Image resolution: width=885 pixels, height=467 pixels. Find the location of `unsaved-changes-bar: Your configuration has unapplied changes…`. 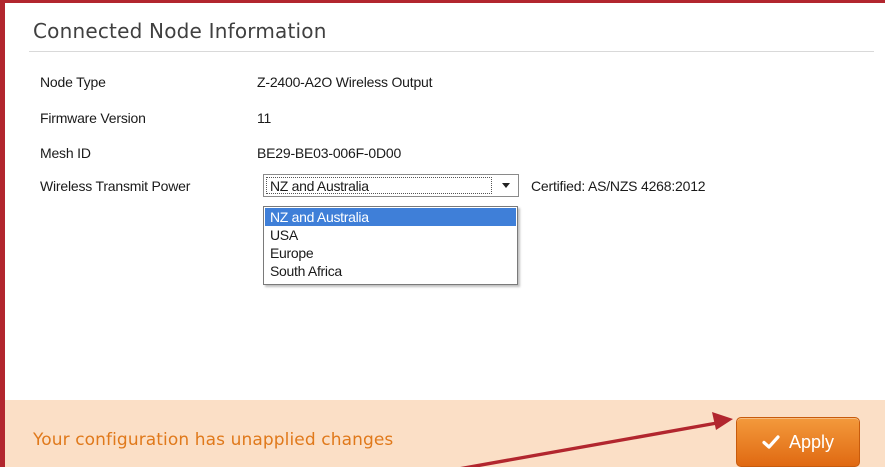

unsaved-changes-bar: Your configuration has unapplied changes… is located at coordinates (445, 433).